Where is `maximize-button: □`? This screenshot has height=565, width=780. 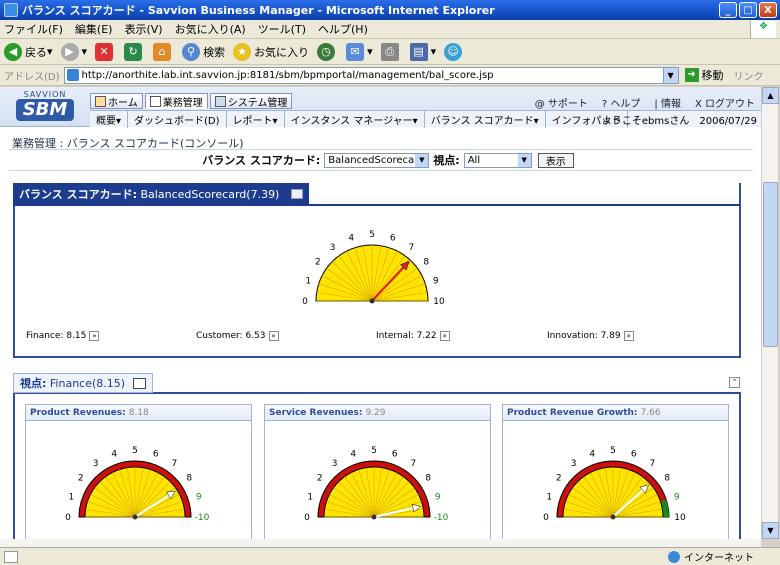
maximize-button: □ is located at coordinates (748, 10).